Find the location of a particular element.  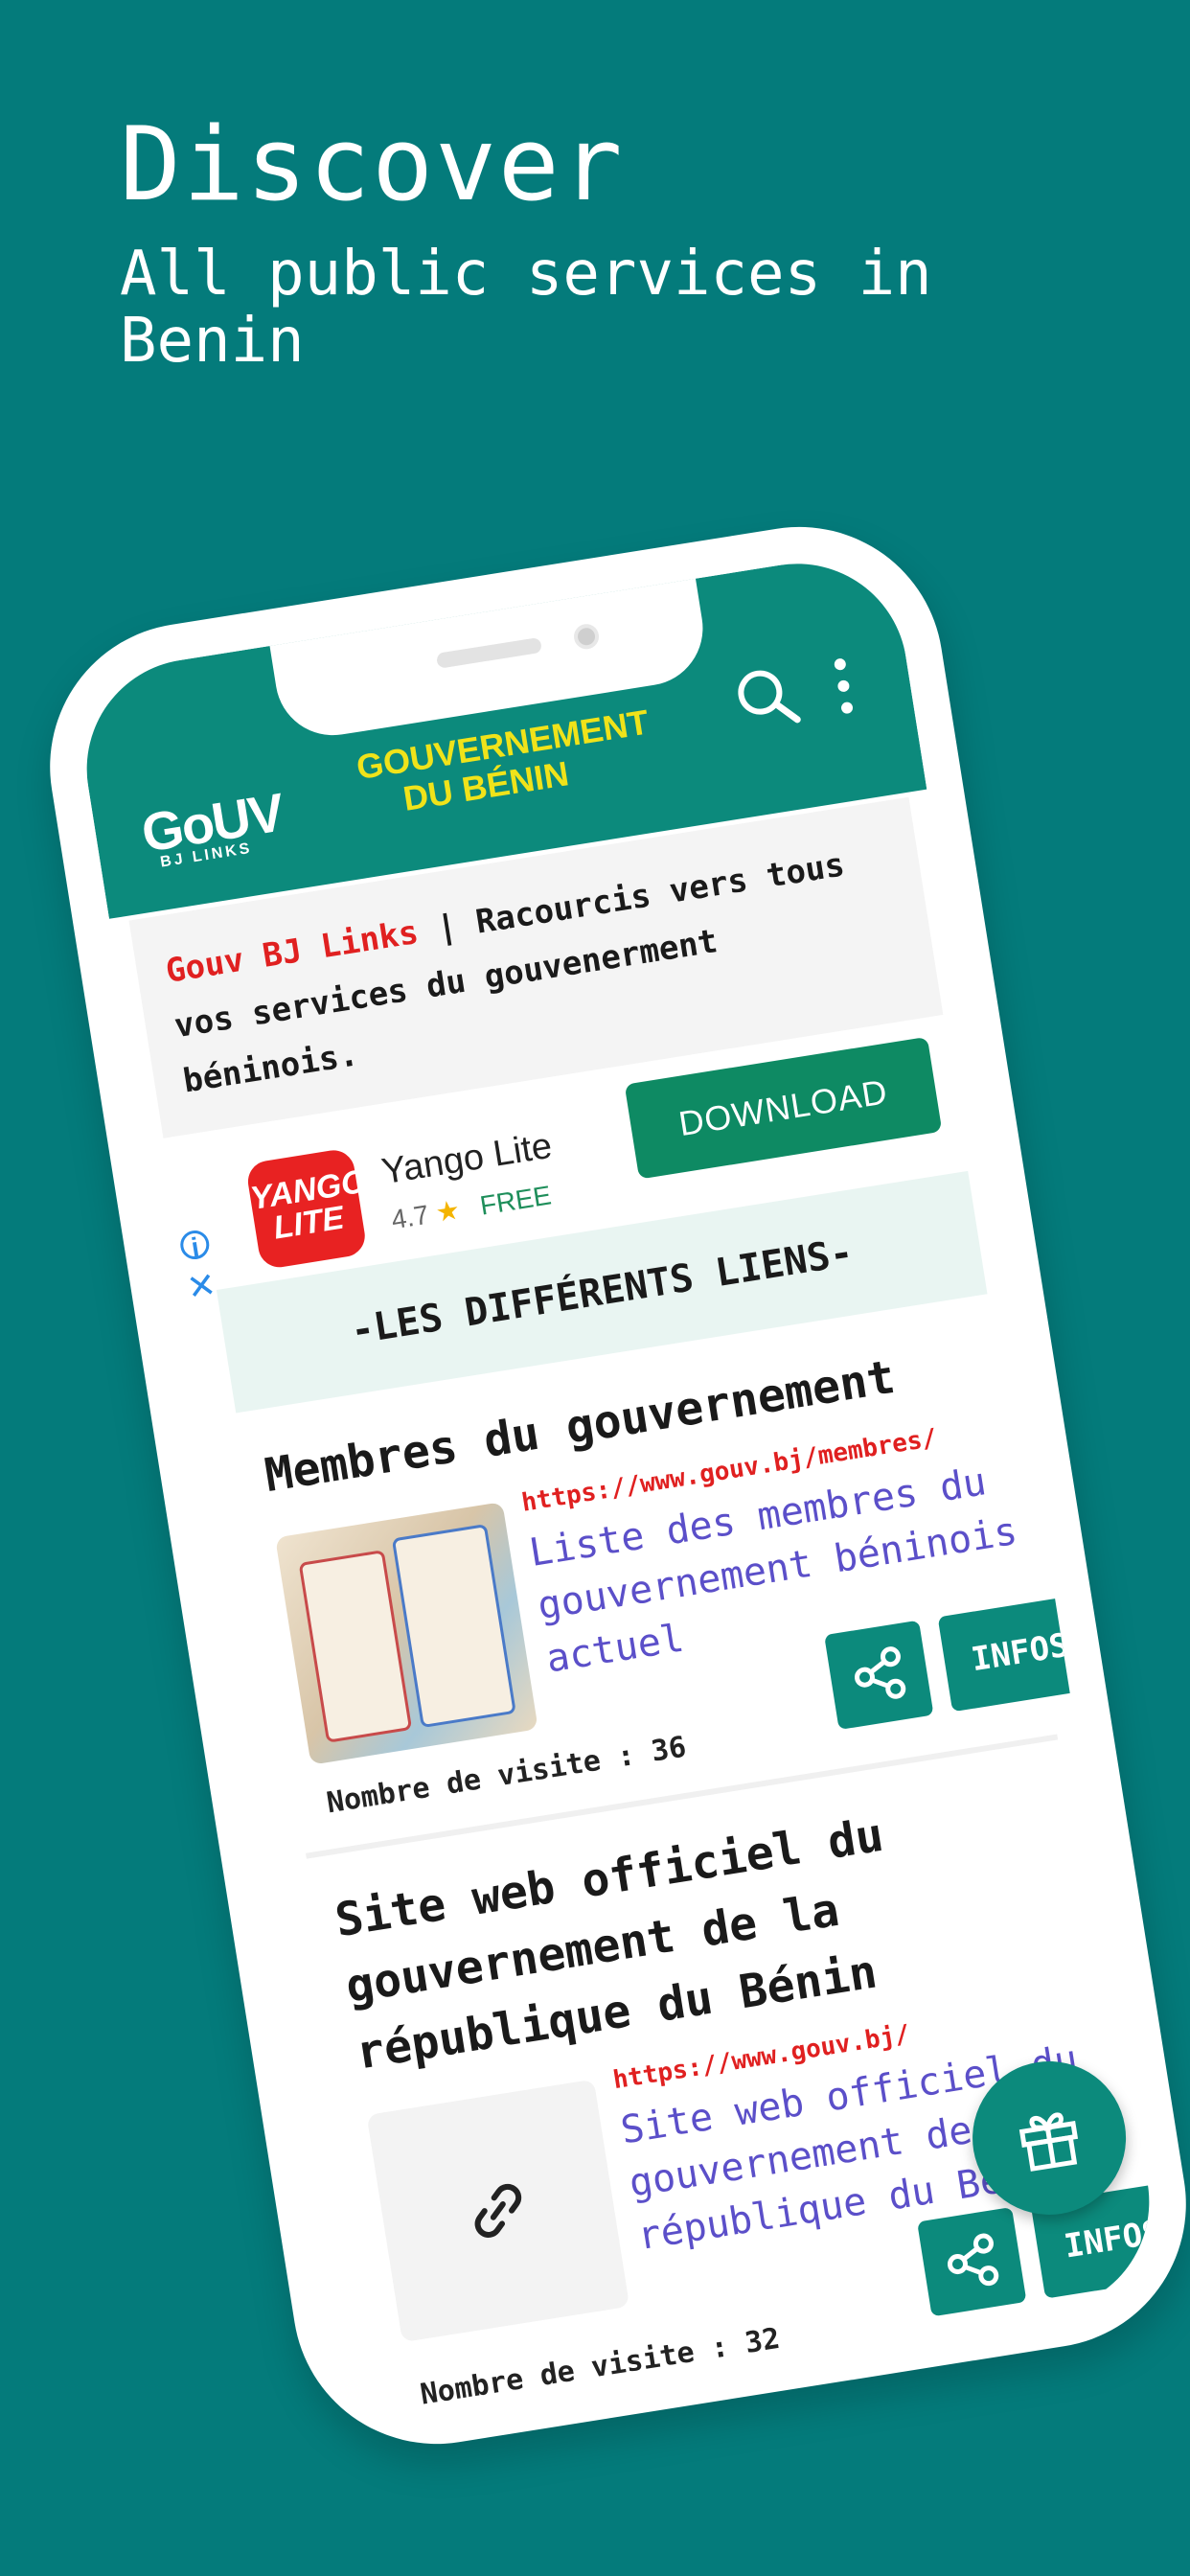

thumbnail-cup-left is located at coordinates (356, 1646).